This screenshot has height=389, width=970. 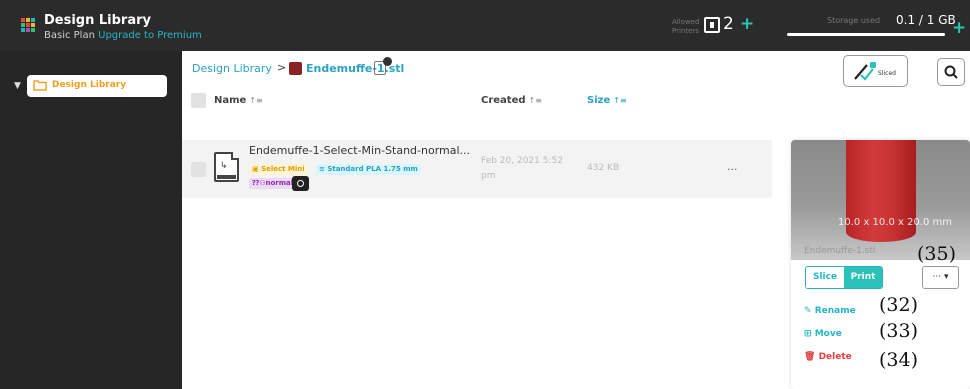 What do you see at coordinates (937, 254) in the screenshot?
I see `callout-35: (35)` at bounding box center [937, 254].